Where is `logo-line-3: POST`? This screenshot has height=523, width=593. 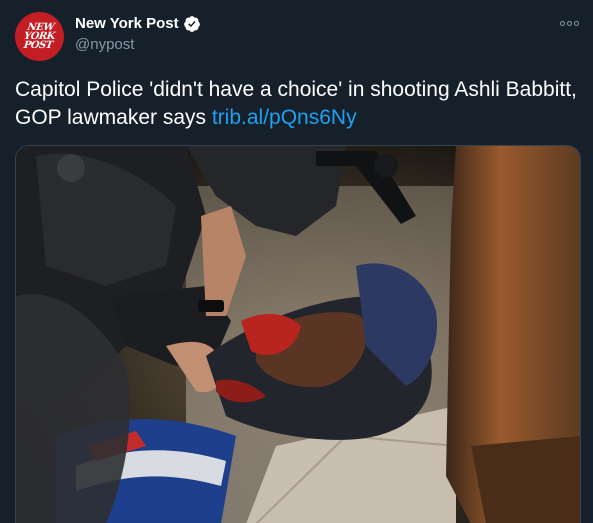
logo-line-3: POST is located at coordinates (38, 45).